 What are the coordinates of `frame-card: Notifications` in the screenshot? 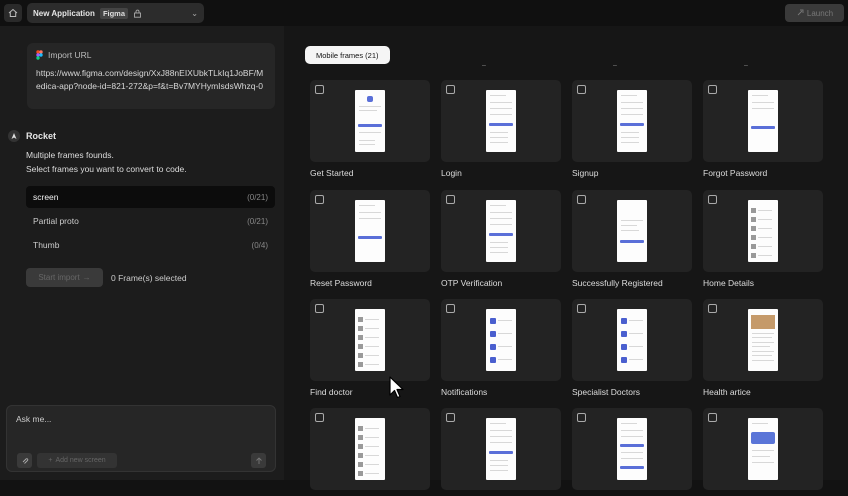 It's located at (501, 348).